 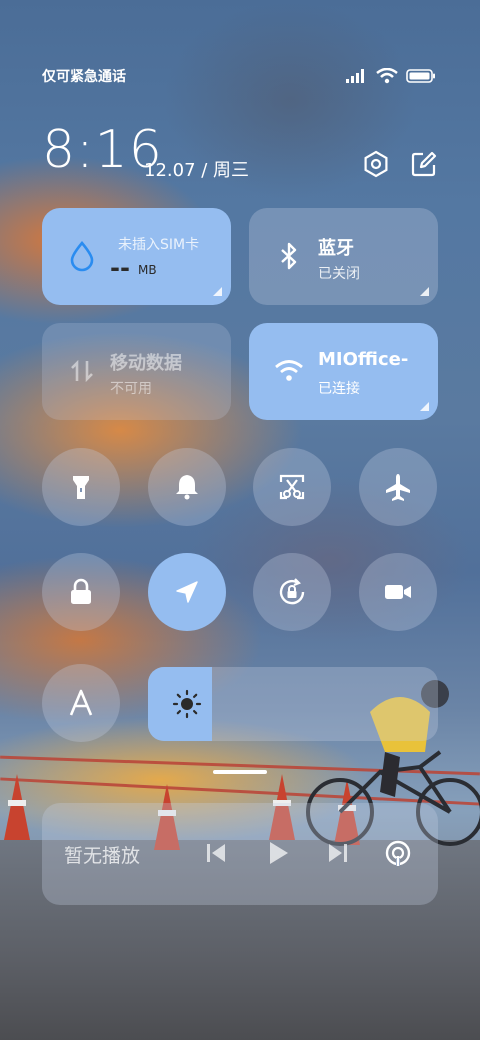 What do you see at coordinates (289, 256) in the screenshot?
I see `bluetooth-icon` at bounding box center [289, 256].